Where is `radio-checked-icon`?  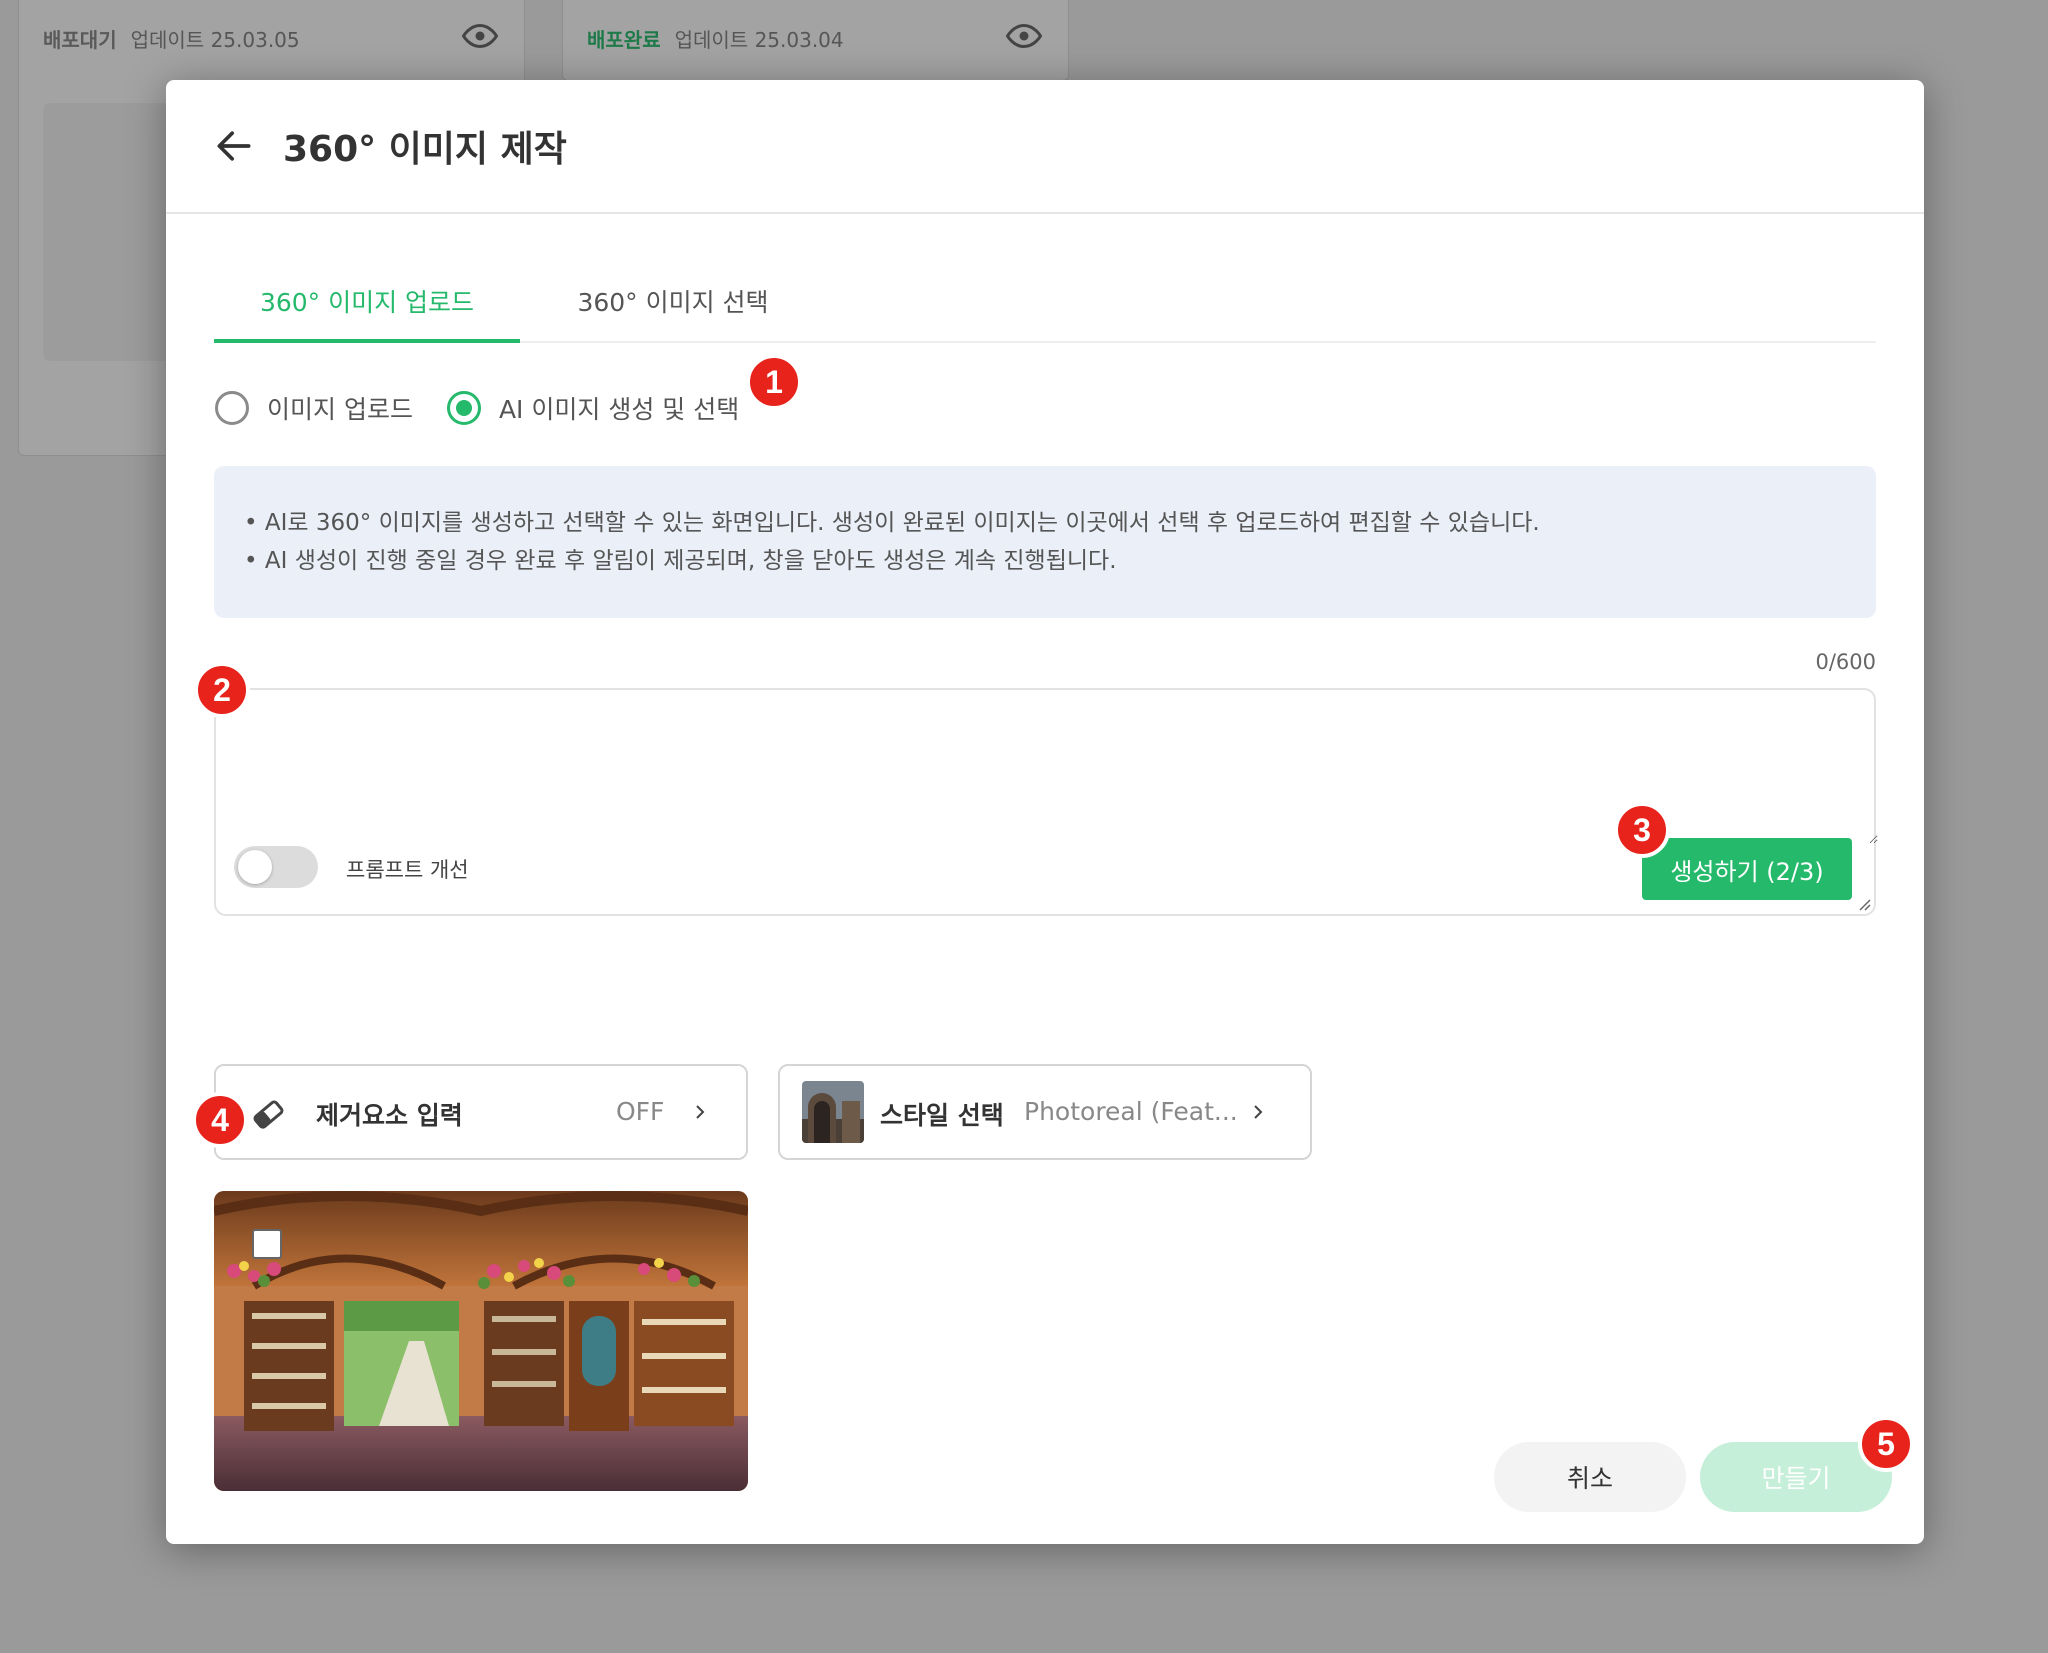 radio-checked-icon is located at coordinates (463, 408).